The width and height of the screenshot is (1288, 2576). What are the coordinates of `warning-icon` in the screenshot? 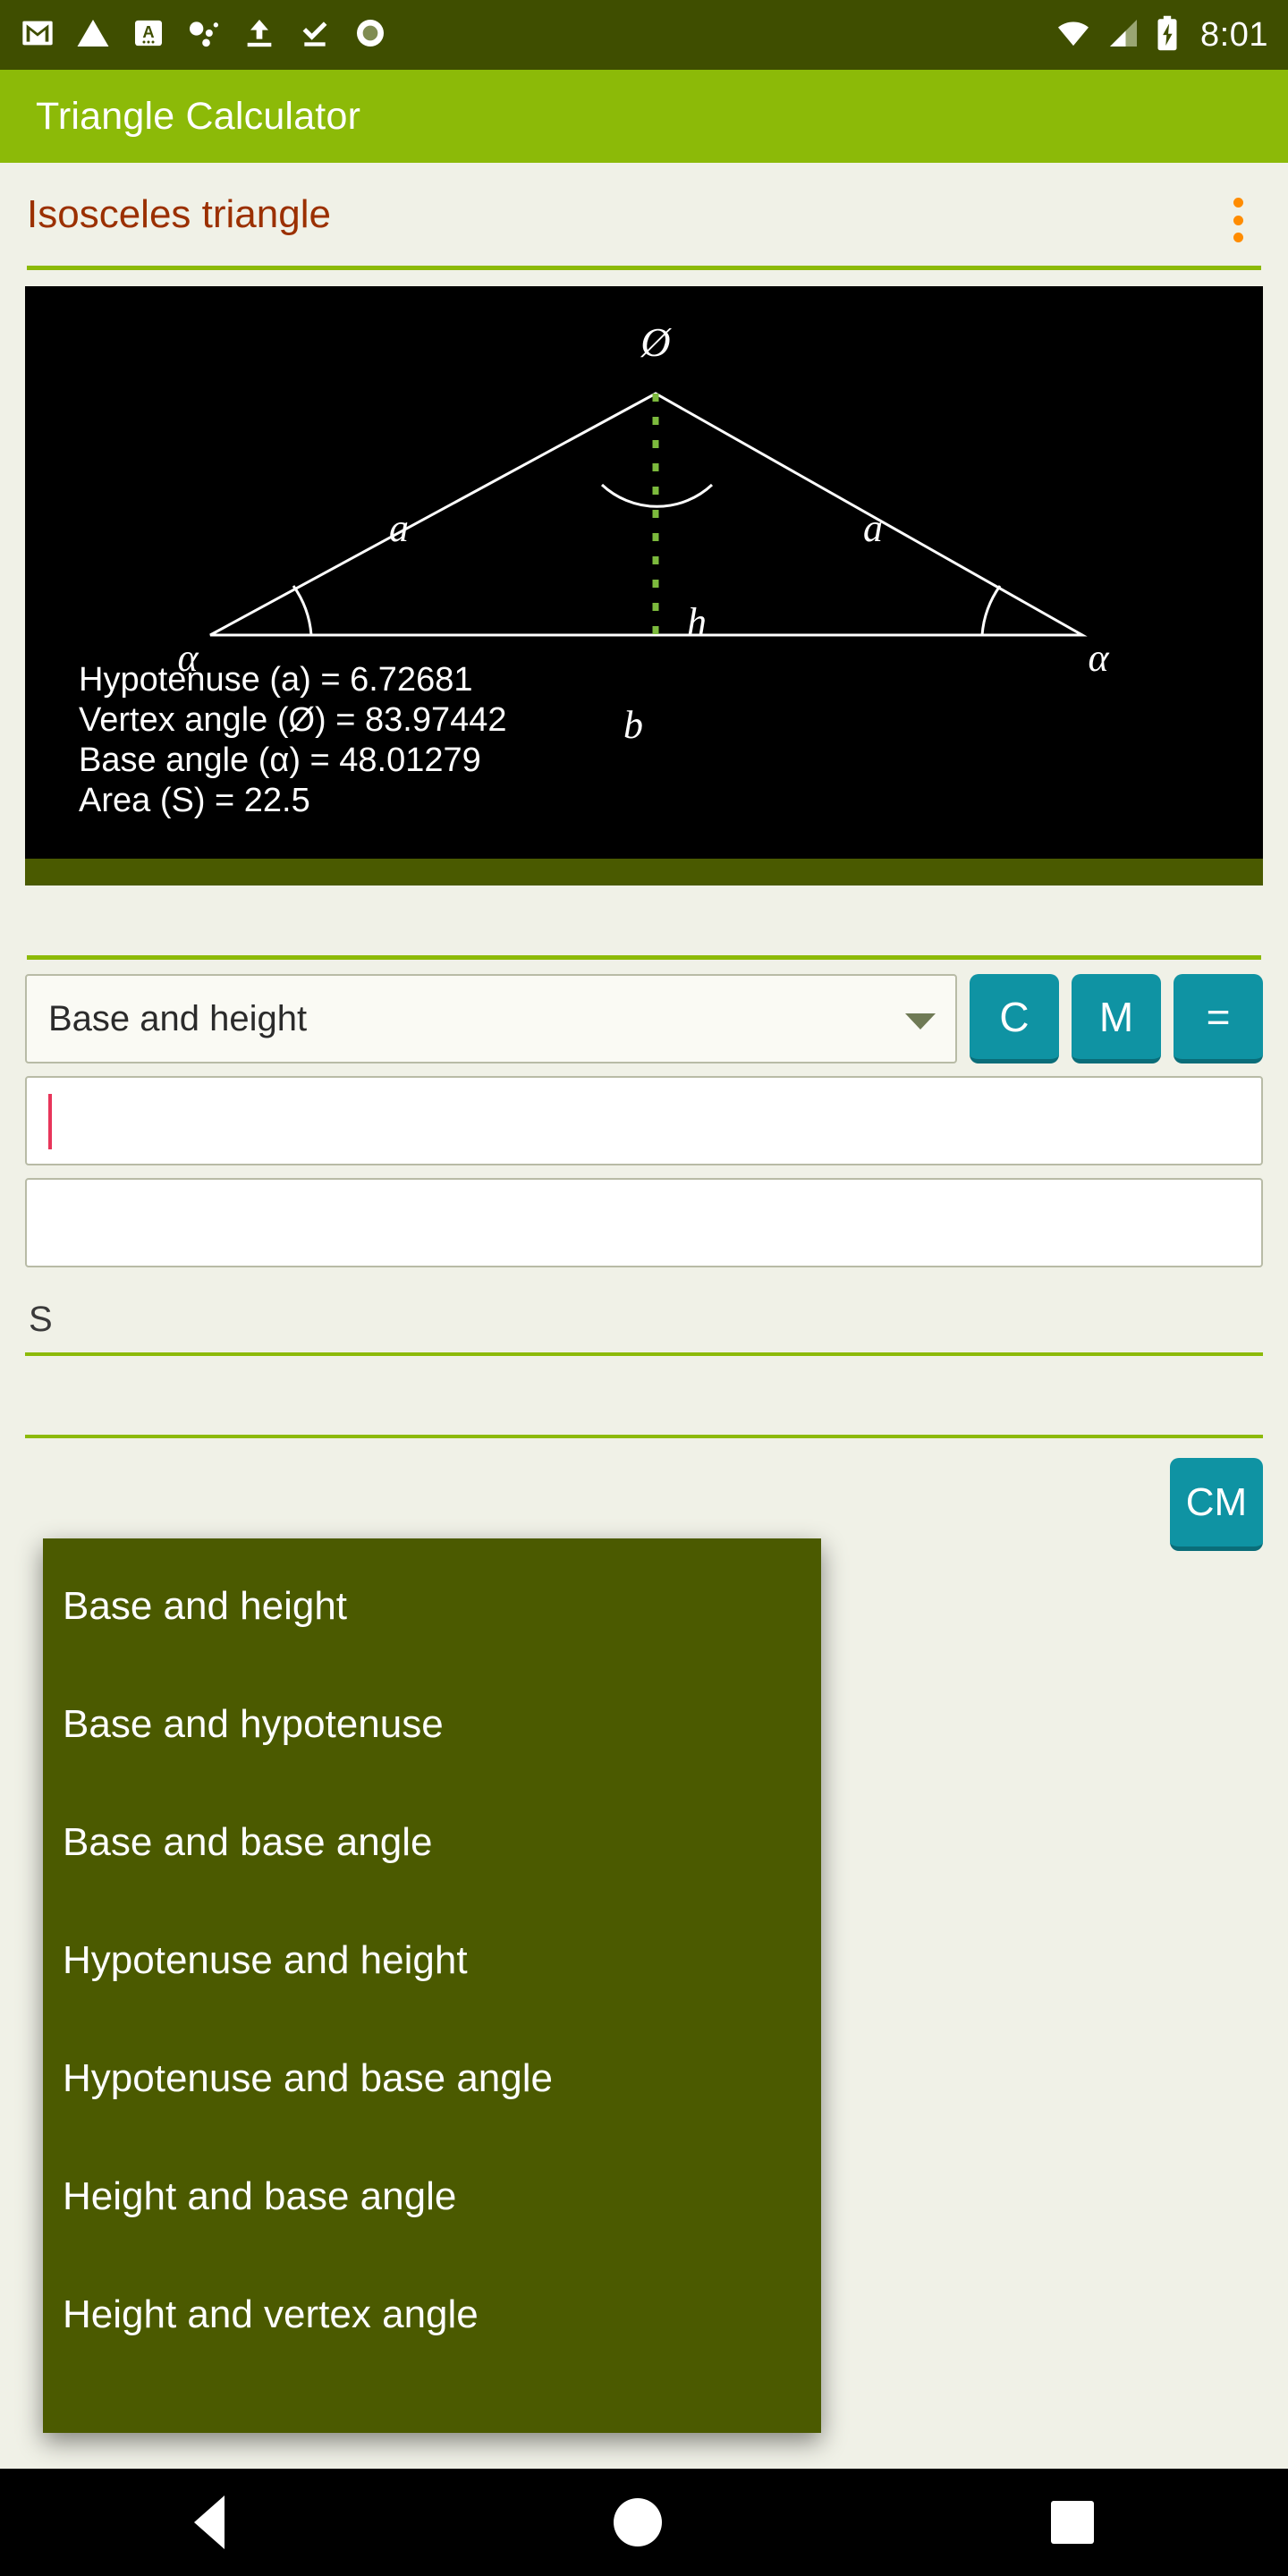 It's located at (93, 35).